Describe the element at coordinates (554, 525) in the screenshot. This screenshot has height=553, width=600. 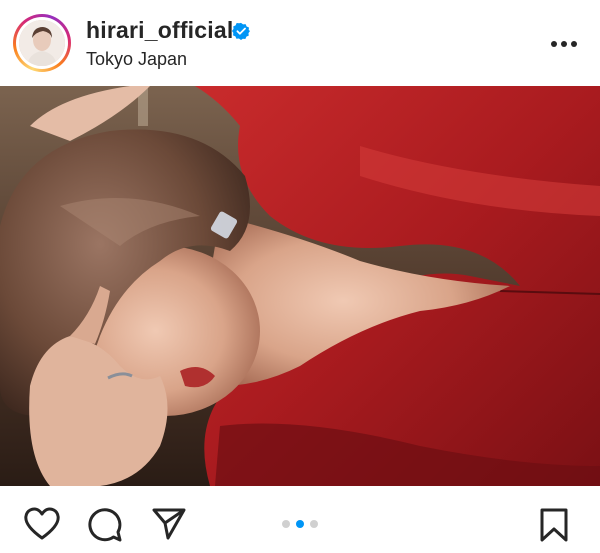
I see `bookmark-icon` at that location.